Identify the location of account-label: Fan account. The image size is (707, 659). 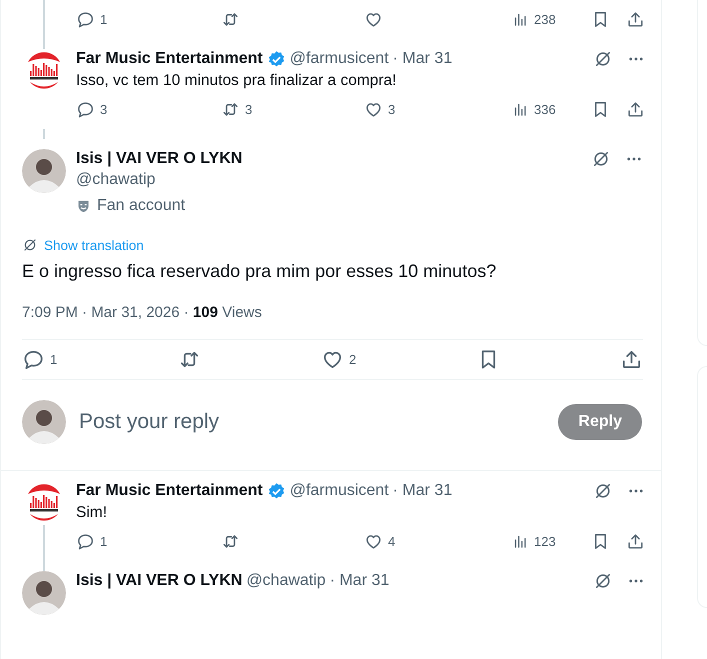
(141, 206).